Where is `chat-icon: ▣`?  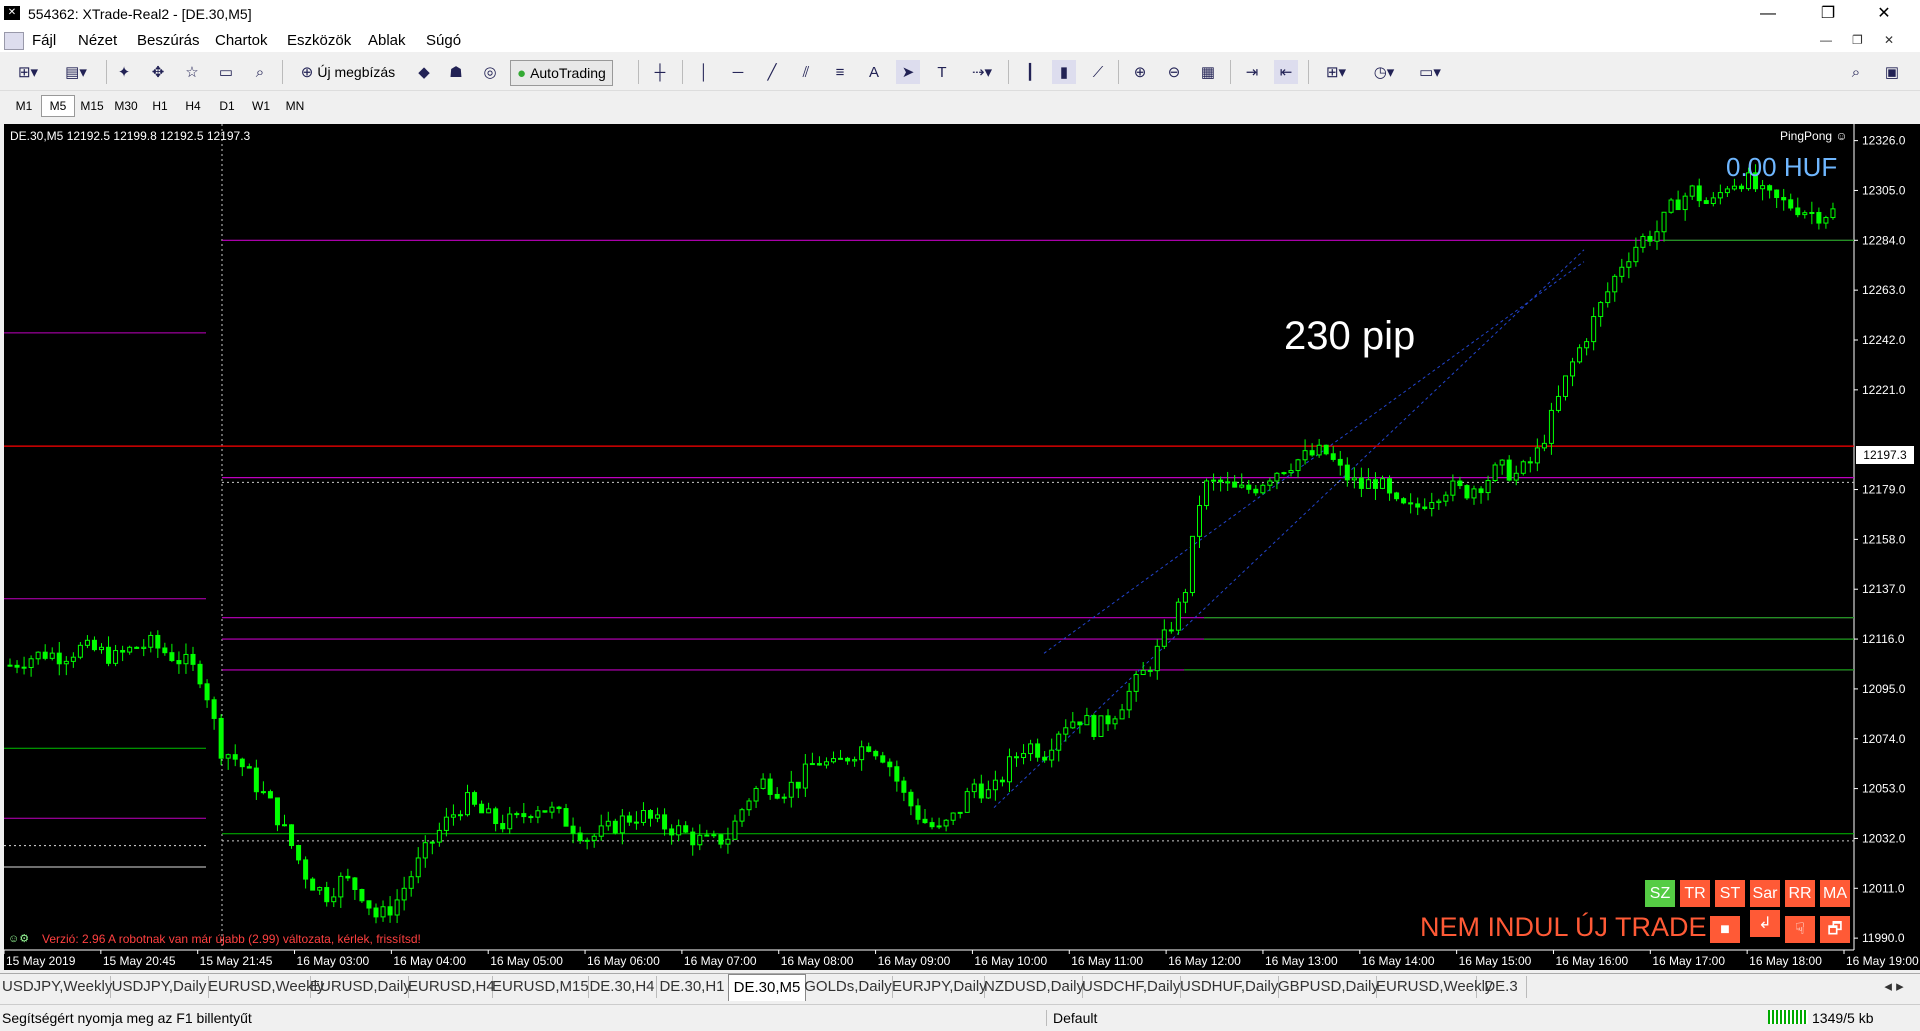
chat-icon: ▣ is located at coordinates (1892, 72).